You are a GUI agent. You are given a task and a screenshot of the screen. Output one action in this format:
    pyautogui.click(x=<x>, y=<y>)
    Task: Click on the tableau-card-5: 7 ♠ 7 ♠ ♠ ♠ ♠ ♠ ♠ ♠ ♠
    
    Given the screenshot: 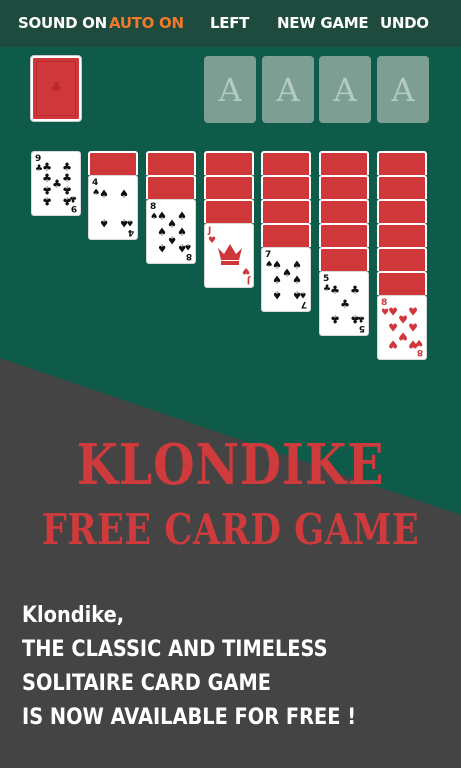 What is the action you would take?
    pyautogui.click(x=286, y=279)
    